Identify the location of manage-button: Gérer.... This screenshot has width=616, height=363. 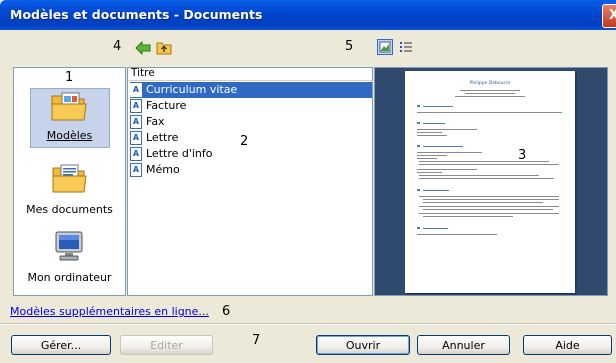
(61, 345).